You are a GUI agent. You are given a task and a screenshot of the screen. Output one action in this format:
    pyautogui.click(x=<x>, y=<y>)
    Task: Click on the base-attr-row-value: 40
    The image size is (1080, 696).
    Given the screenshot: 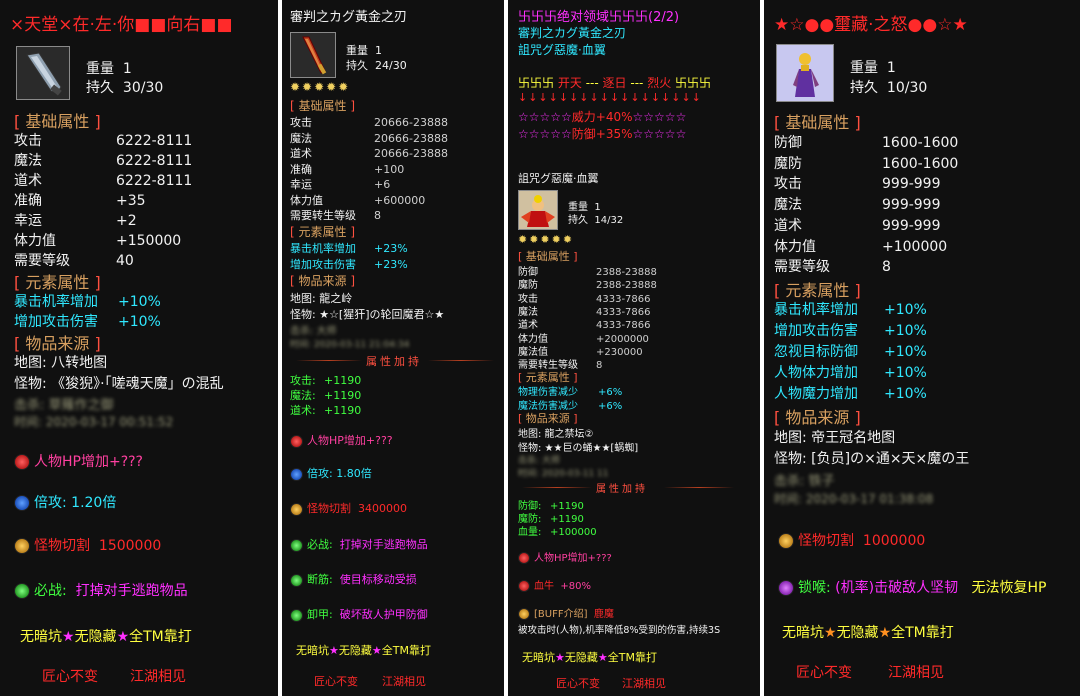 What is the action you would take?
    pyautogui.click(x=125, y=261)
    